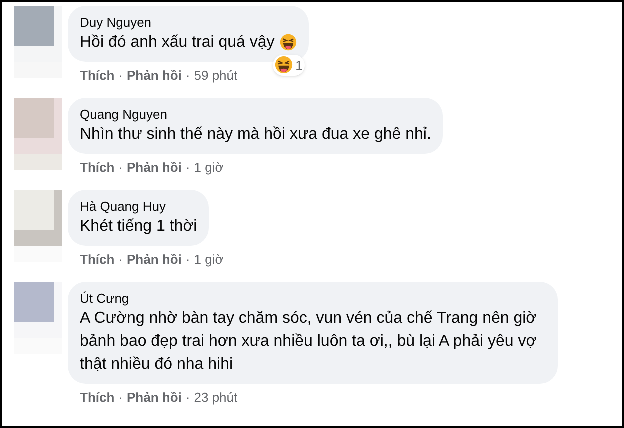  What do you see at coordinates (139, 206) in the screenshot?
I see `commenter-name: Hà Quang Huy` at bounding box center [139, 206].